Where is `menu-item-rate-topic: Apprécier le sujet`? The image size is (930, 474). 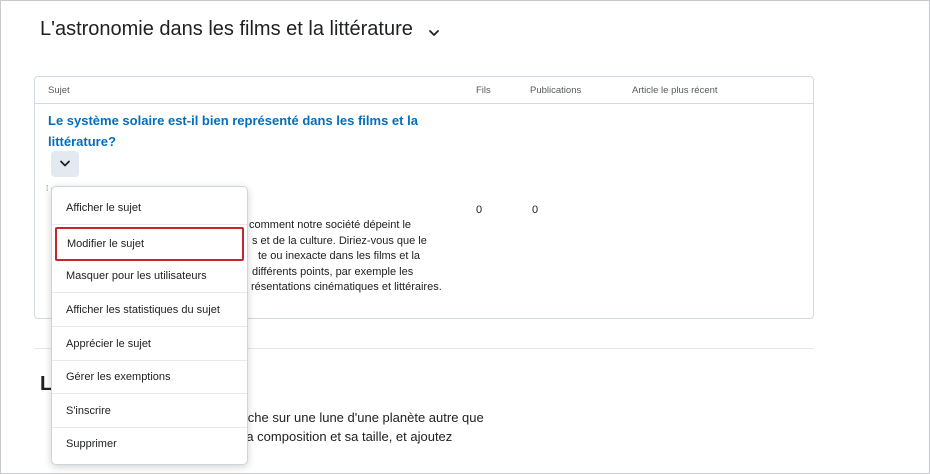 menu-item-rate-topic: Apprécier le sujet is located at coordinates (149, 344).